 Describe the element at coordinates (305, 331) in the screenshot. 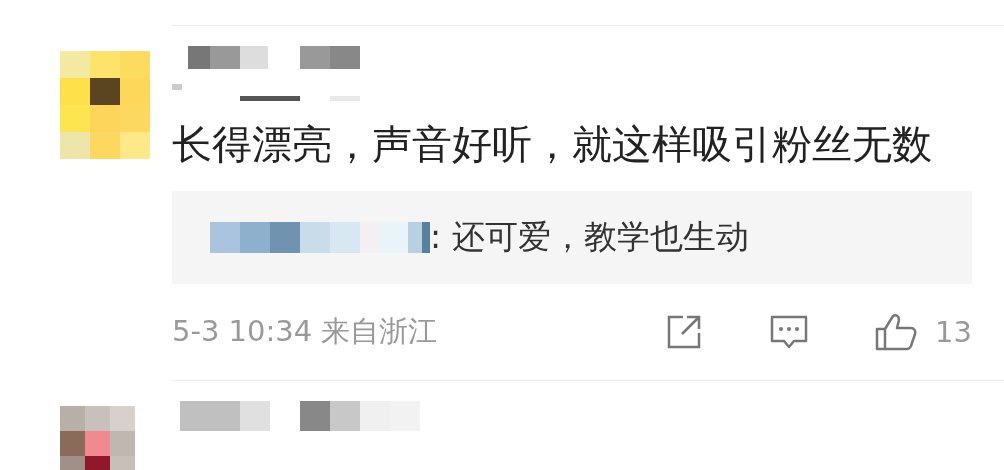

I see `comment-time: 5-3 10:34 来自浙江` at that location.